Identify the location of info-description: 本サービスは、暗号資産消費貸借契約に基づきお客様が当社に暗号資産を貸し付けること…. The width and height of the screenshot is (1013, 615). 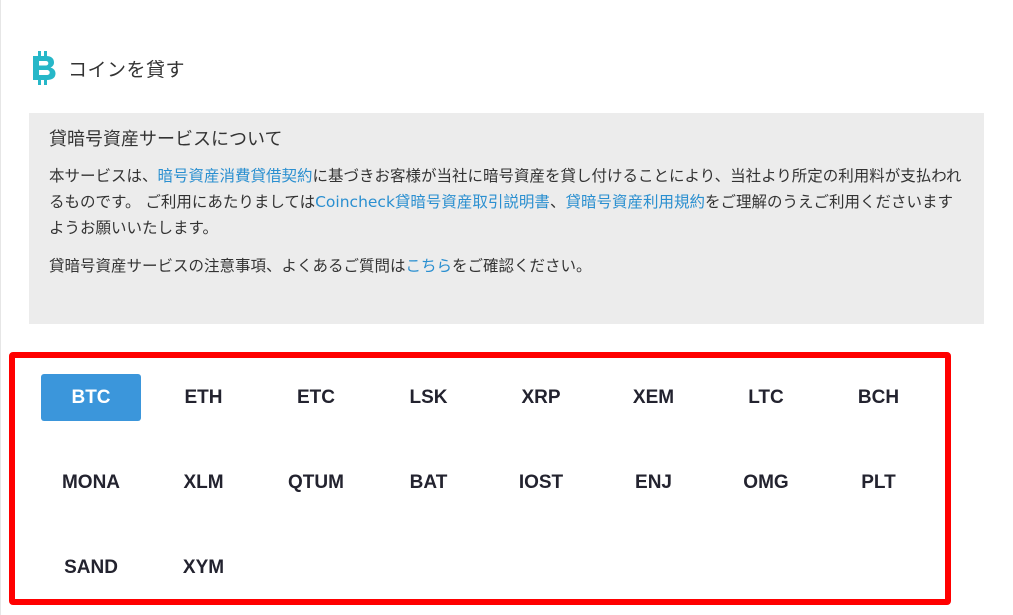
(506, 202).